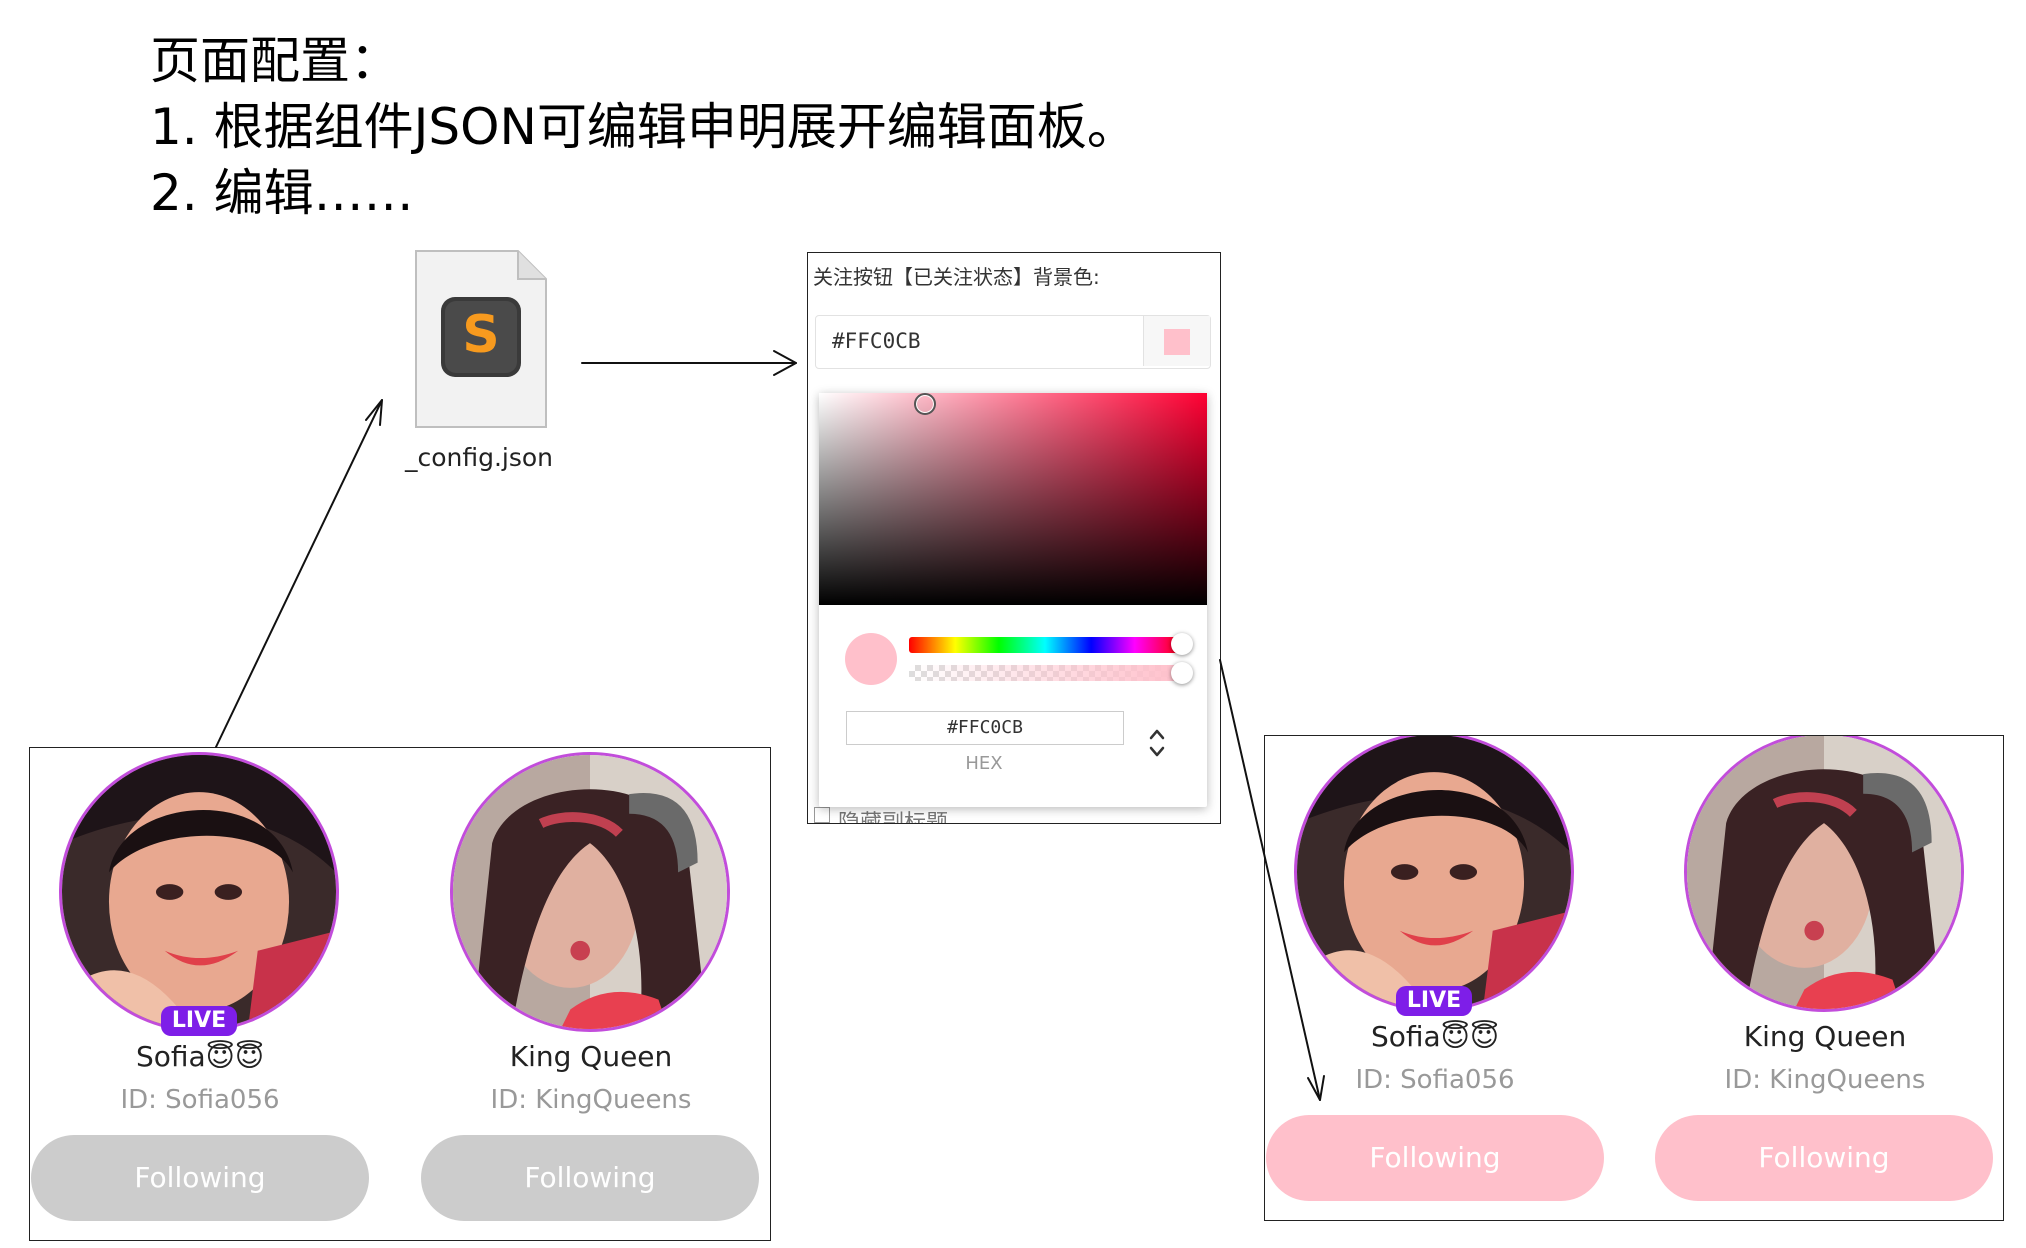 The height and width of the screenshot is (1248, 2026). What do you see at coordinates (822, 815) in the screenshot?
I see `hidden-row-checkbox` at bounding box center [822, 815].